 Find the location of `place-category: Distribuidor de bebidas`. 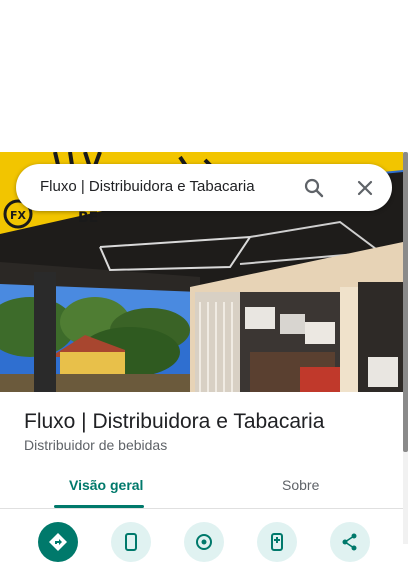

place-category: Distribuidor de bebidas is located at coordinates (95, 445).